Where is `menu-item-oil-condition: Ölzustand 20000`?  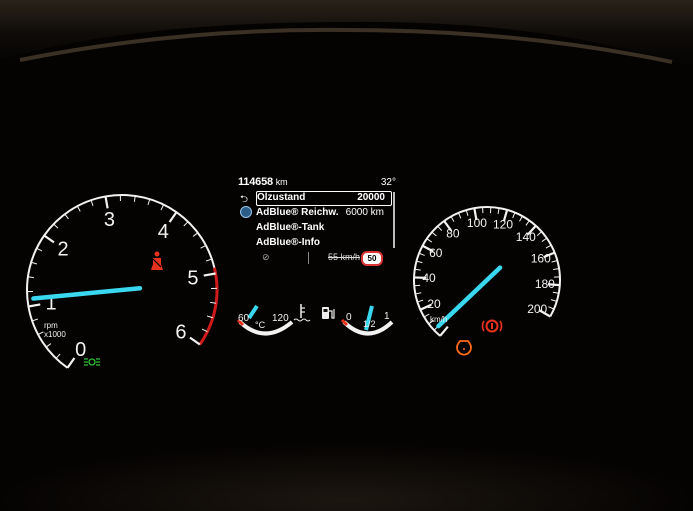 menu-item-oil-condition: Ölzustand 20000 is located at coordinates (324, 198).